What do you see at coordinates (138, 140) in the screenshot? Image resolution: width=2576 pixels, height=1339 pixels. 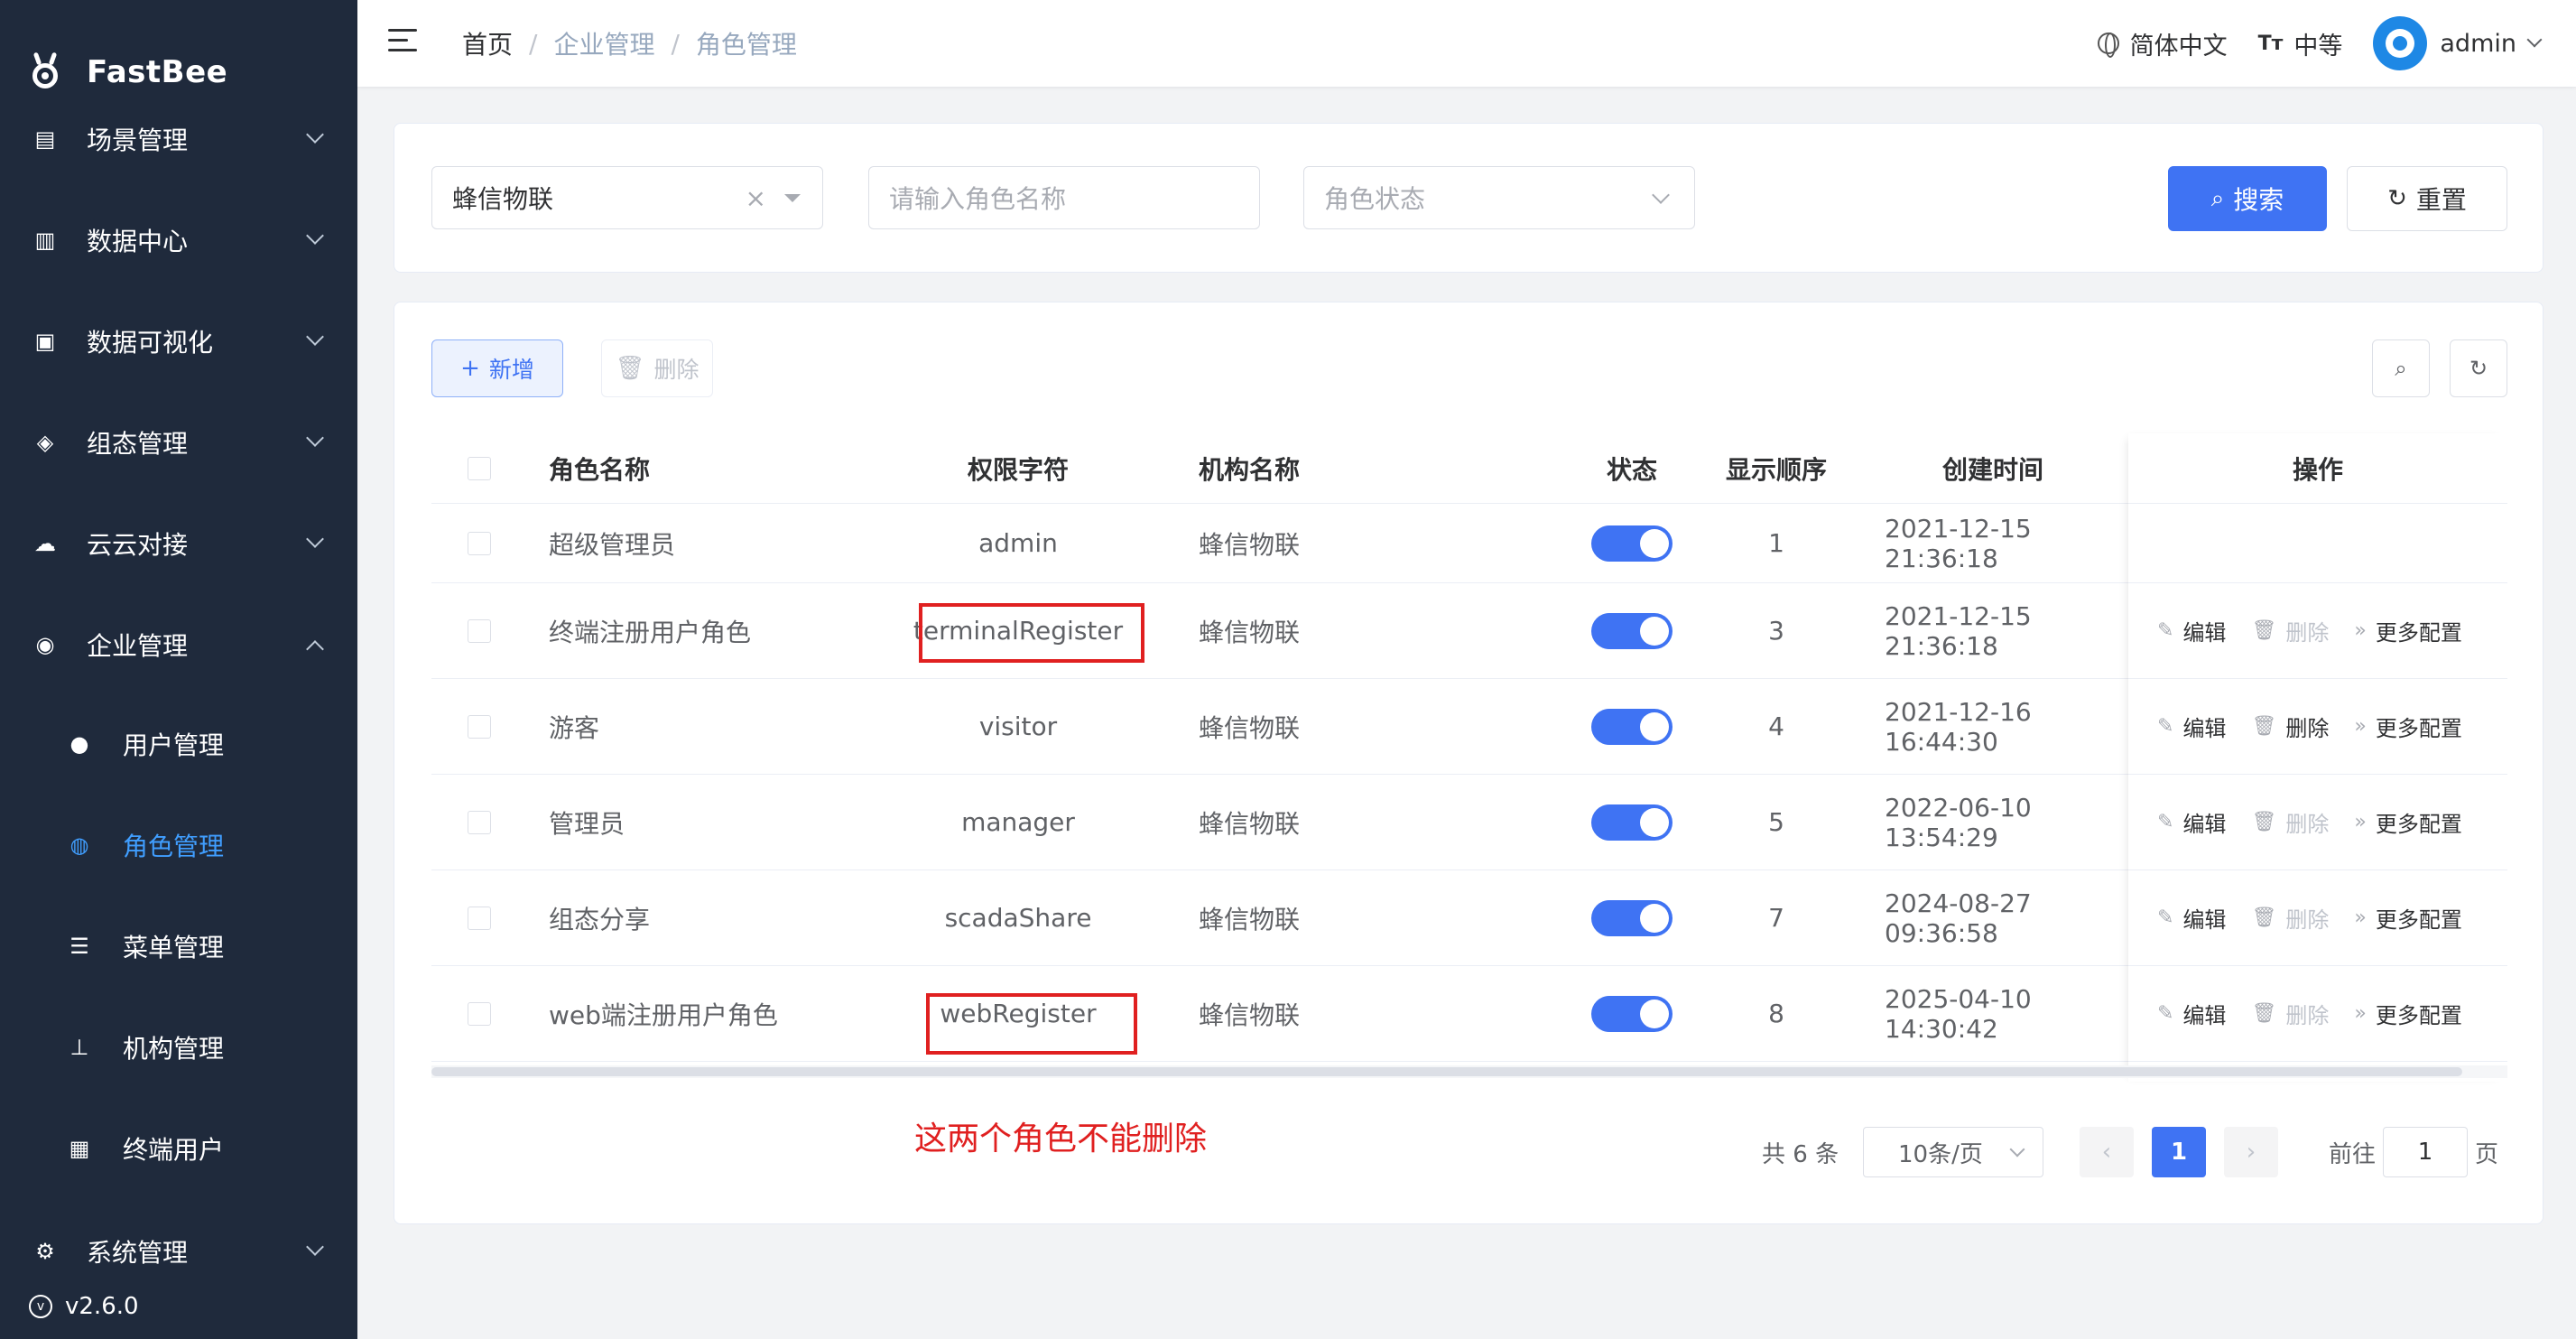 I see `sidebar-item-label: 场景管理` at bounding box center [138, 140].